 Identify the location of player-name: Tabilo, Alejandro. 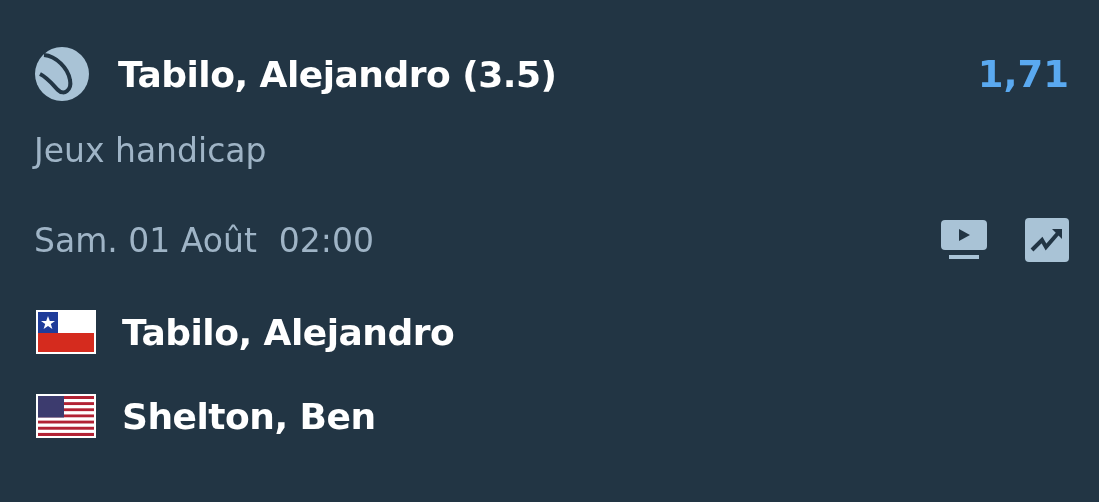
(288, 332).